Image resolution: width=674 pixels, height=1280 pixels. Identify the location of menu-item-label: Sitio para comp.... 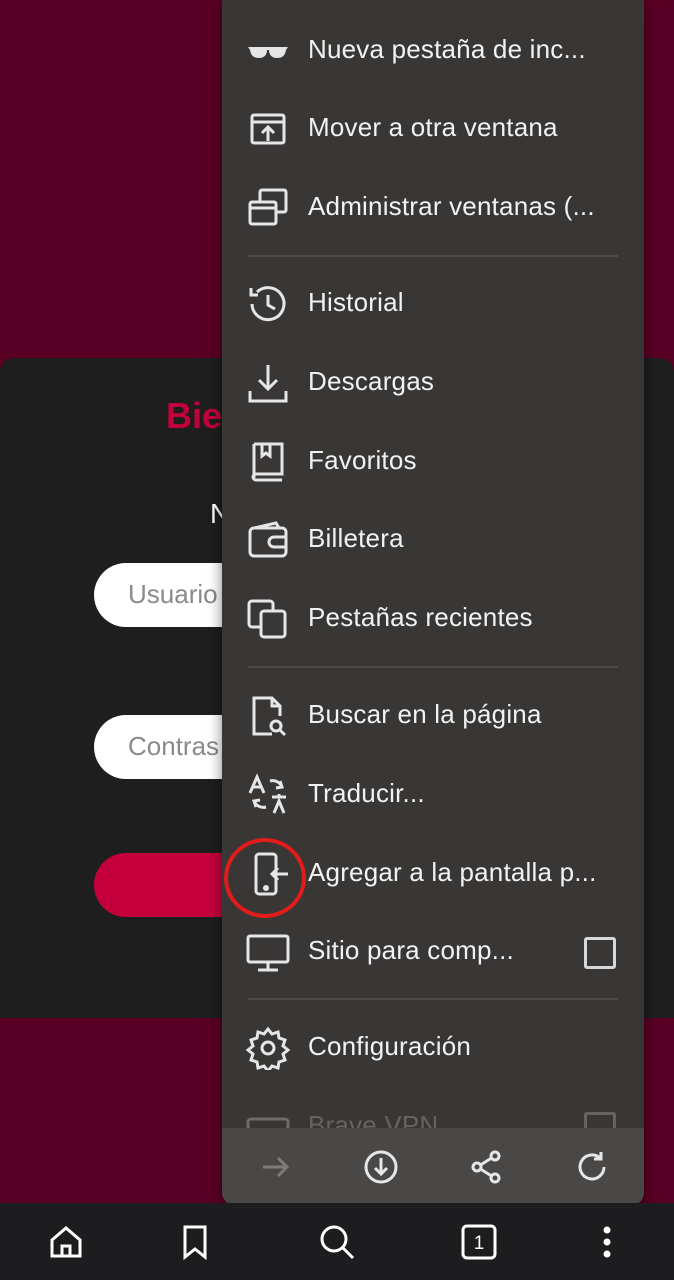
(411, 950).